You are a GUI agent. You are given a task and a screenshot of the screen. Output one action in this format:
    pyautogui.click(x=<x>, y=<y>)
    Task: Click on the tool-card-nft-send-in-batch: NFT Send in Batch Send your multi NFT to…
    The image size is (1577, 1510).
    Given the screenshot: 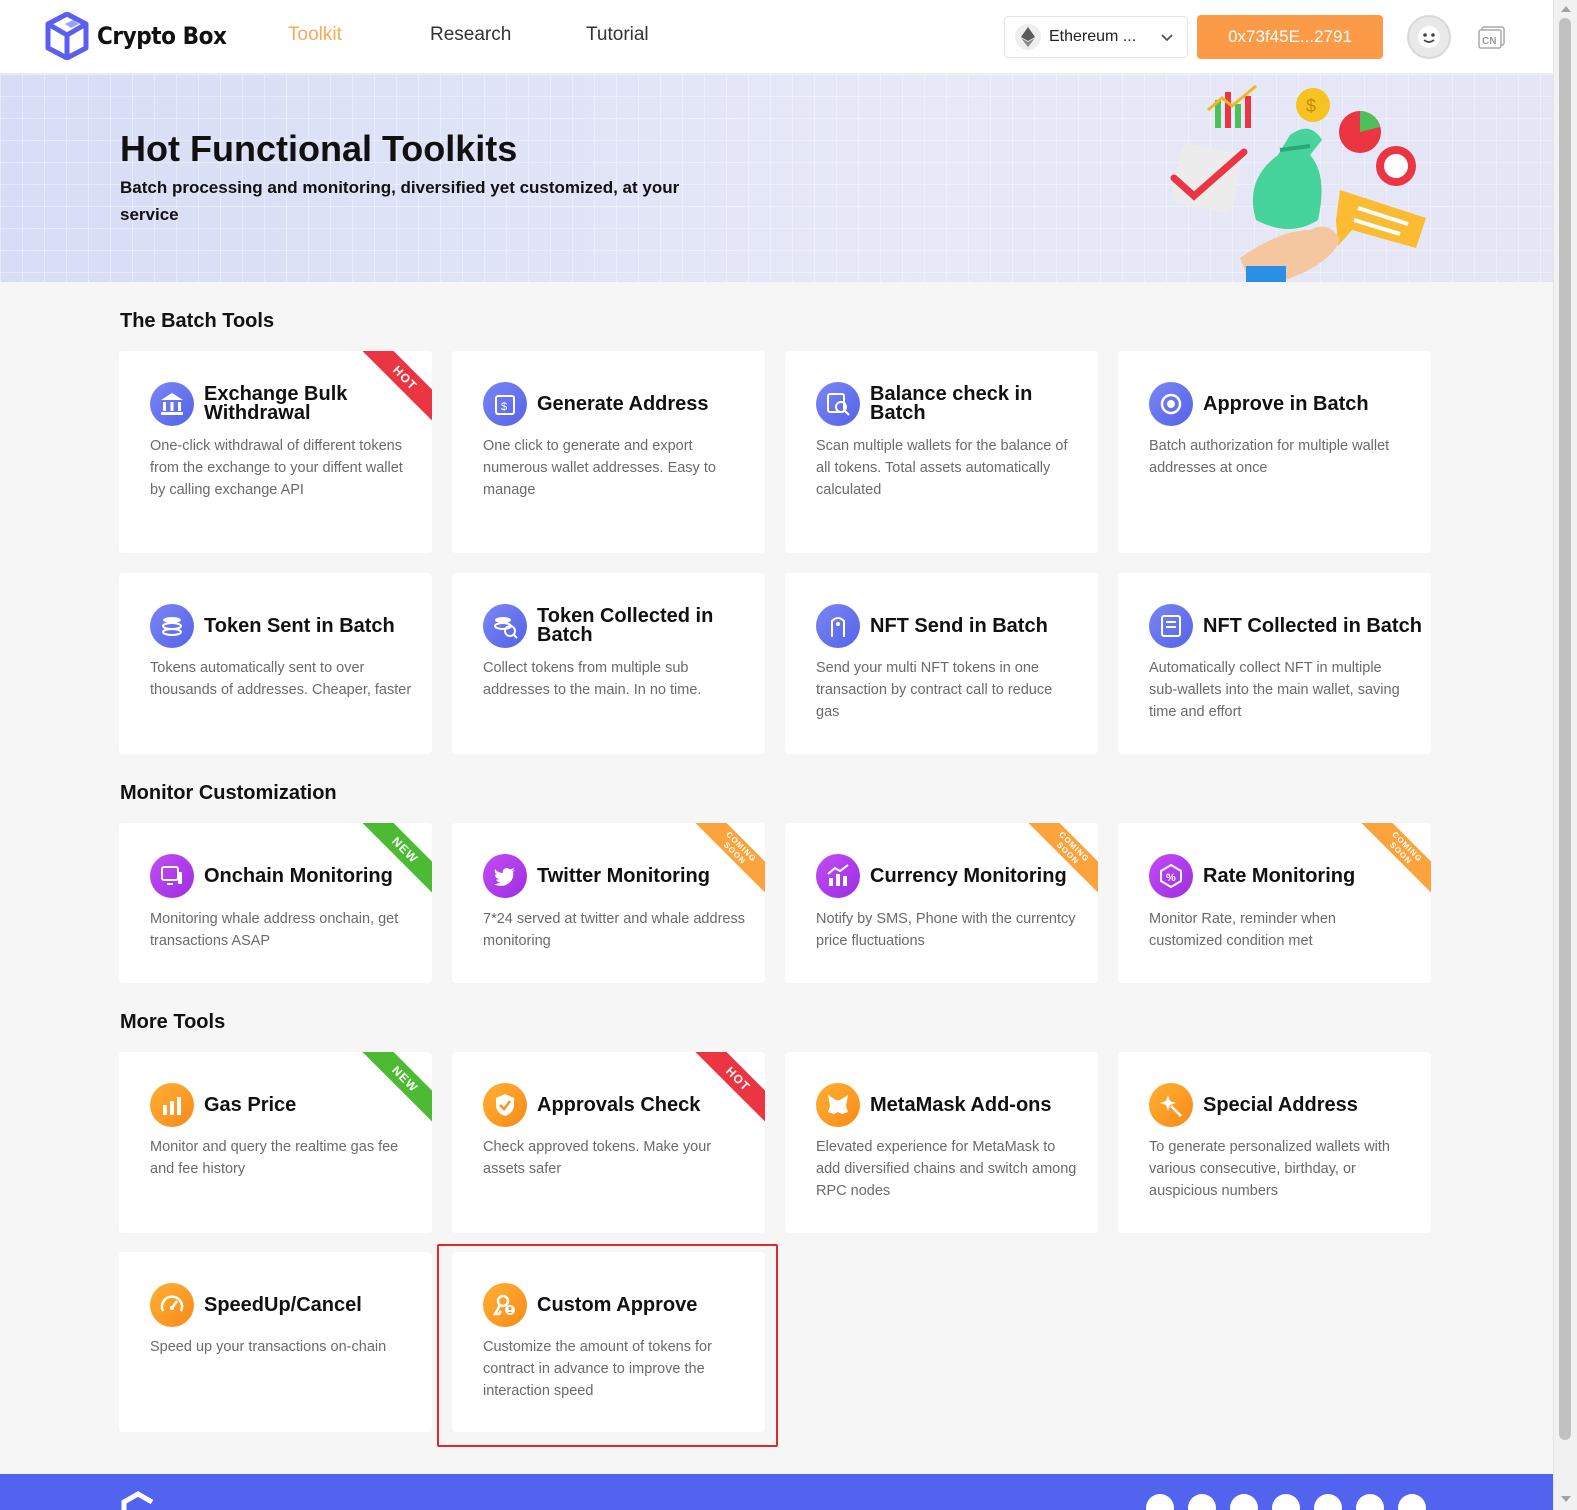 What is the action you would take?
    pyautogui.click(x=941, y=663)
    